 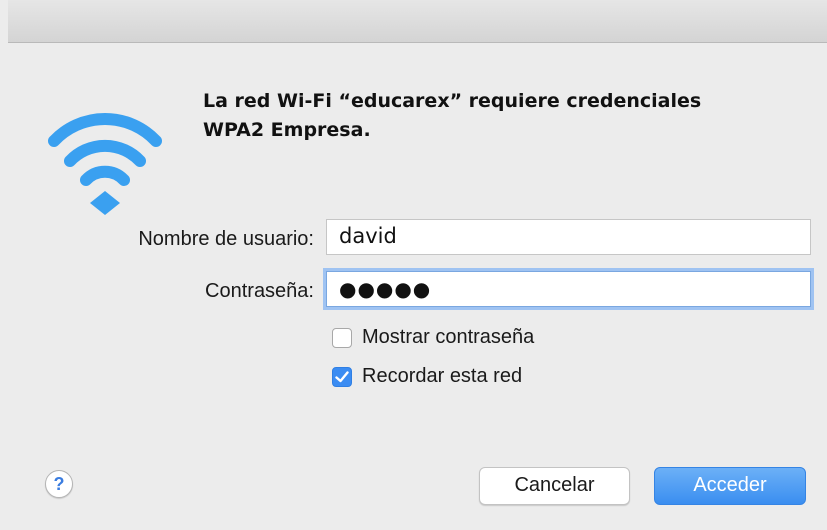 I want to click on show-password-checkbox, so click(x=342, y=337).